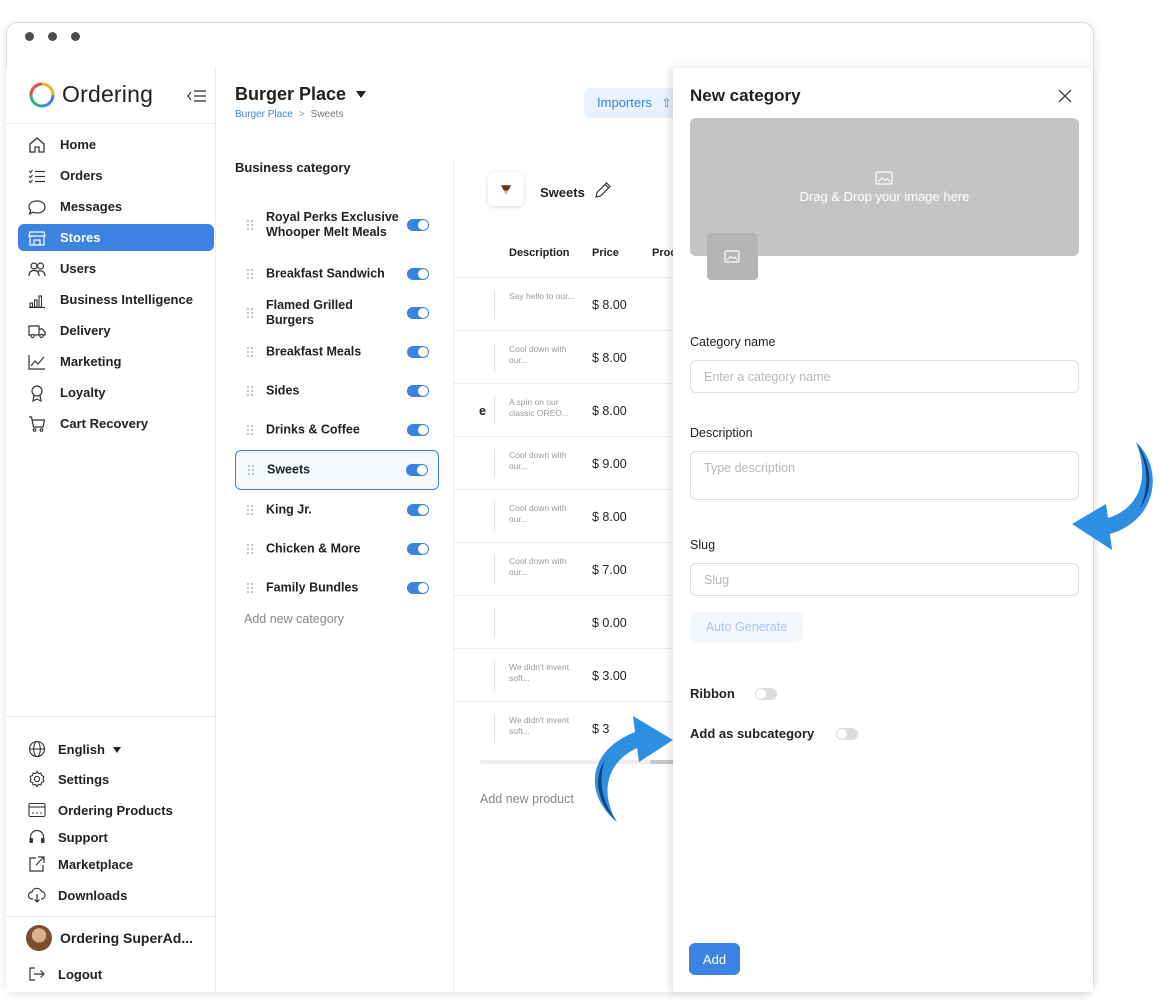 The width and height of the screenshot is (1160, 1001). Describe the element at coordinates (562, 192) in the screenshot. I see `selected-category-title: Sweets` at that location.